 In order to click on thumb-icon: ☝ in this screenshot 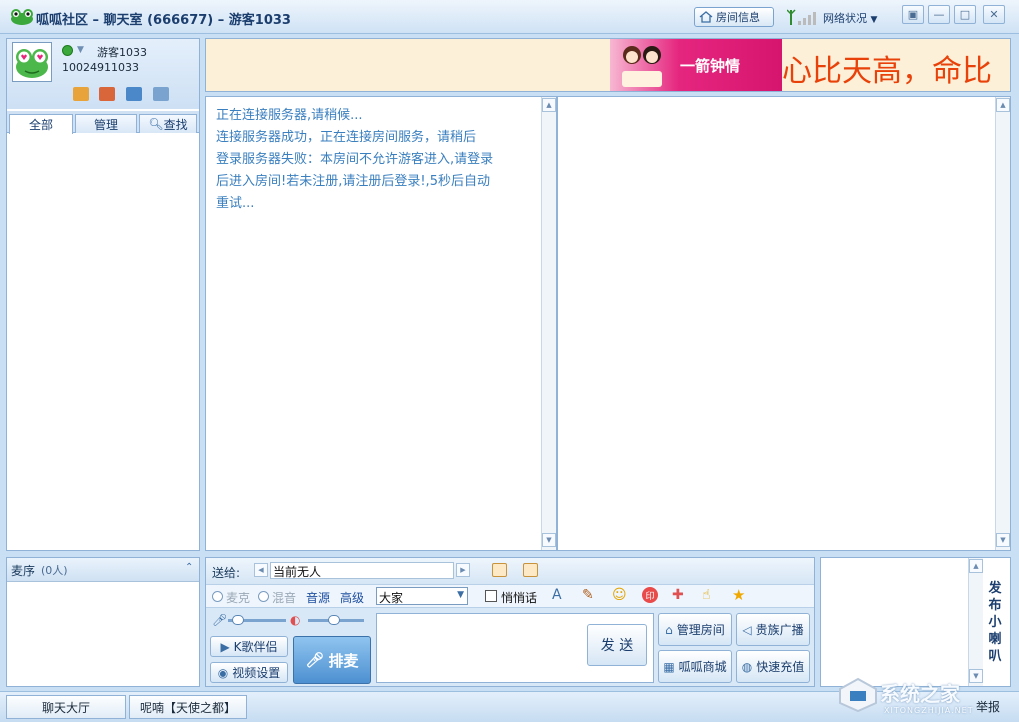, I will do `click(706, 595)`.